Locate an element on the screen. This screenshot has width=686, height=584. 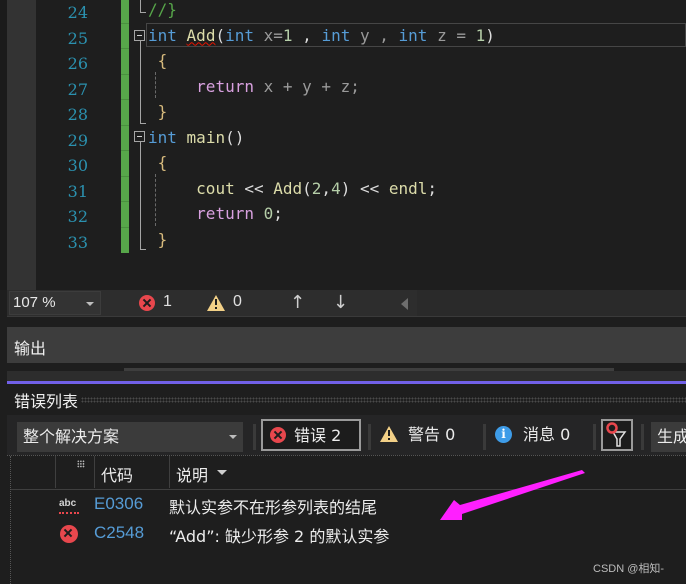
annotation-arrow-shape is located at coordinates (512, 495).